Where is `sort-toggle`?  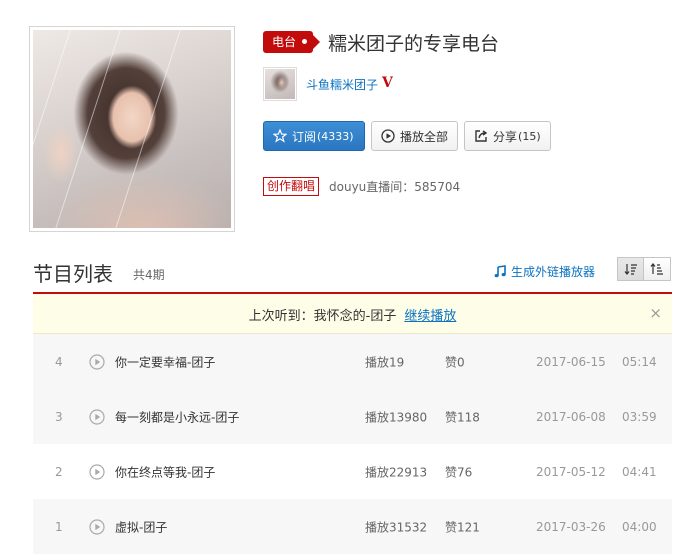 sort-toggle is located at coordinates (644, 269).